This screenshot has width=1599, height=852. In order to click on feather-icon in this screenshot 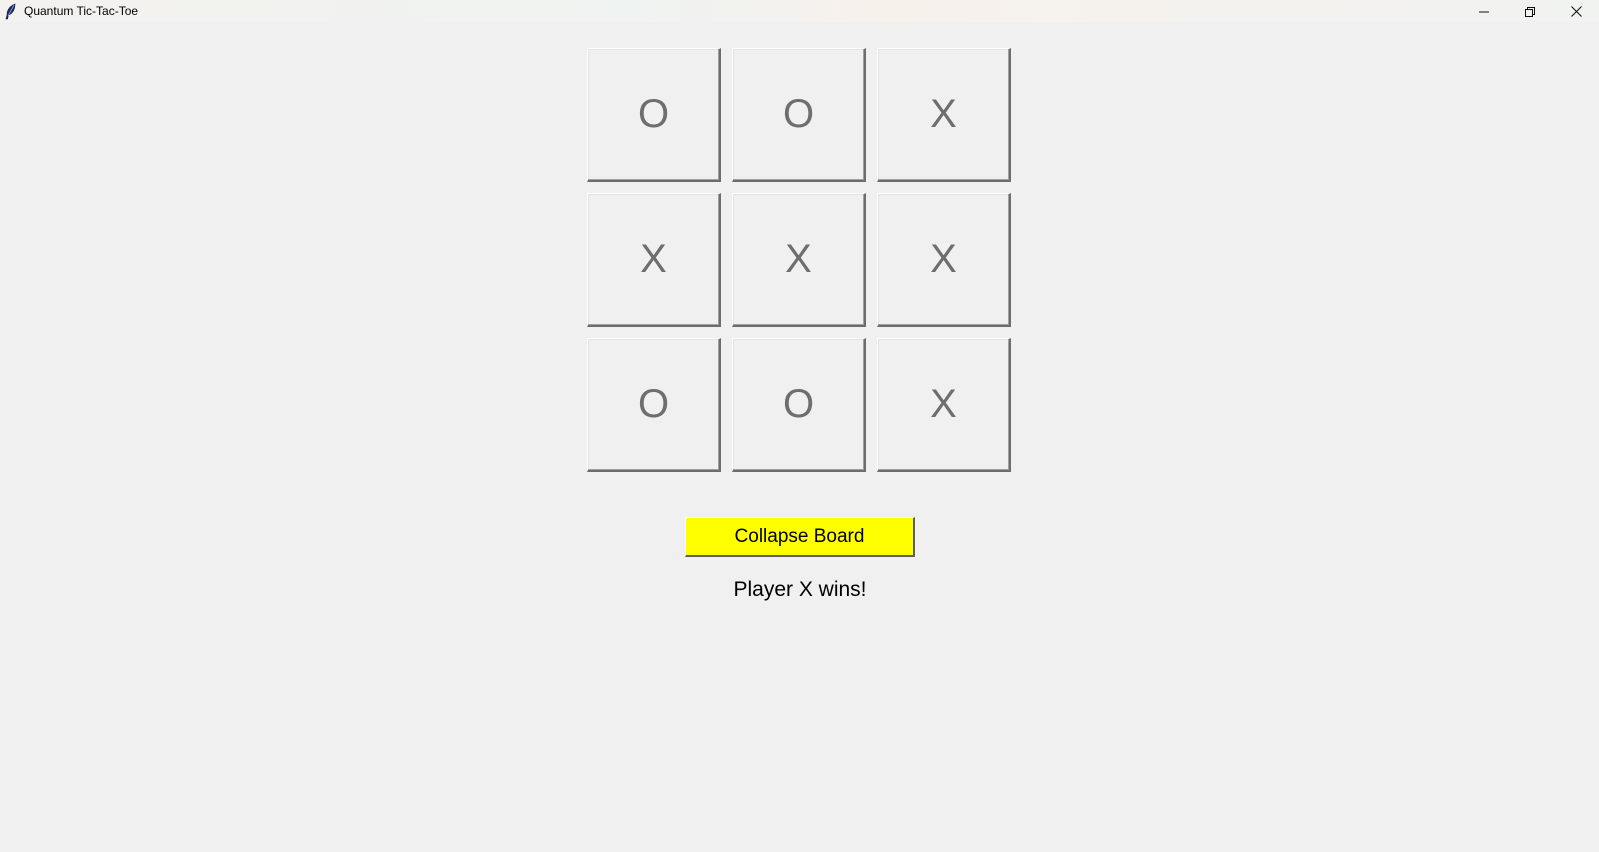, I will do `click(11, 11)`.